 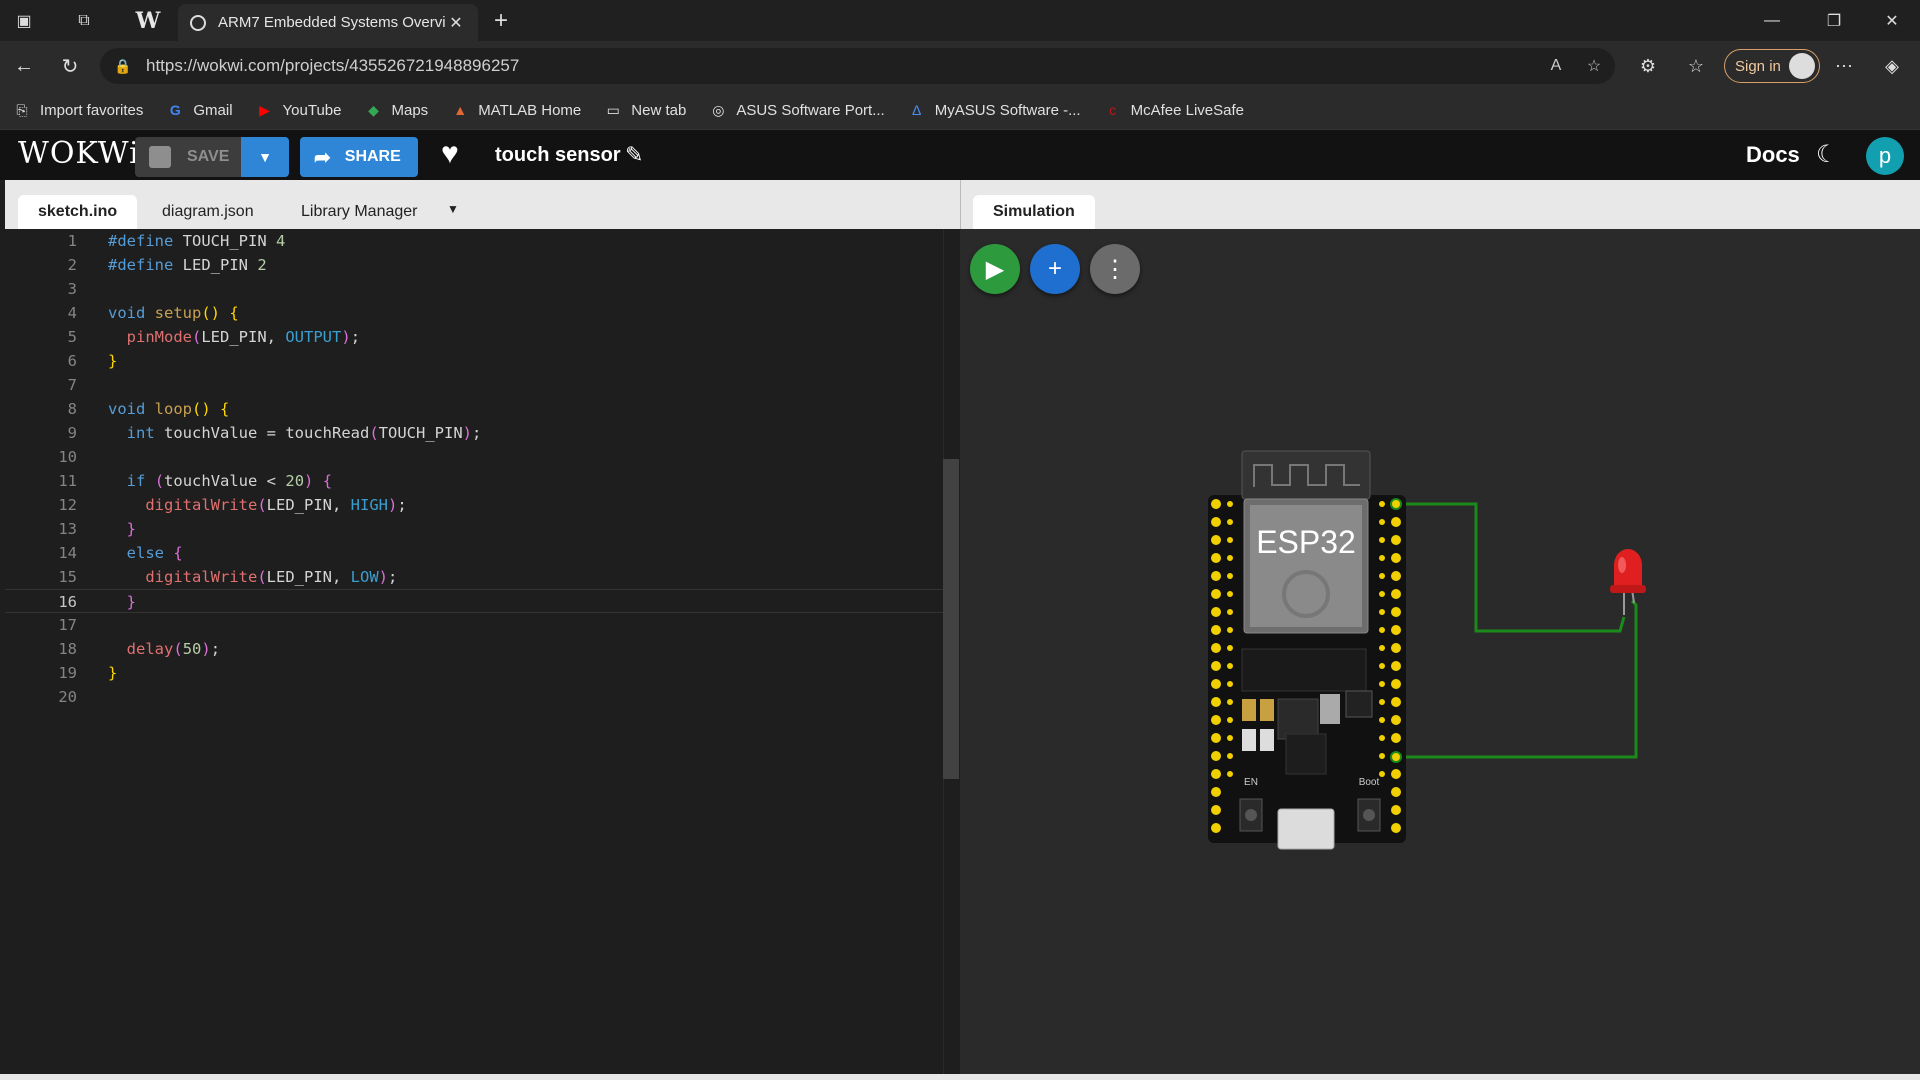 What do you see at coordinates (72, 385) in the screenshot?
I see `code-line: 7` at bounding box center [72, 385].